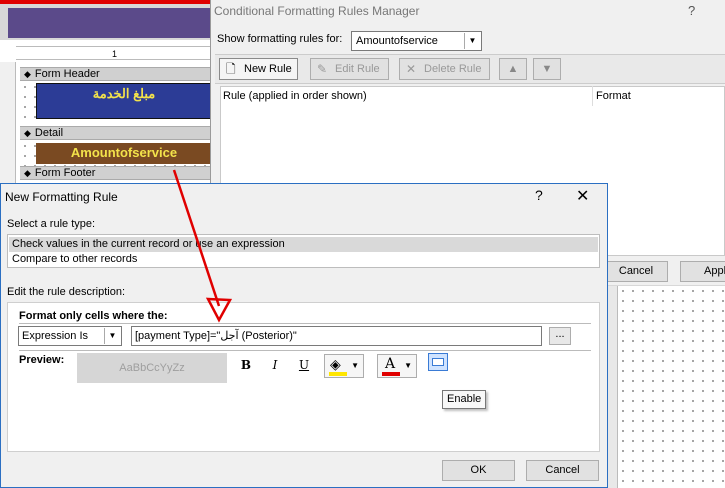 Image resolution: width=725 pixels, height=488 pixels. I want to click on form-header-bar: ◆ Form Header, so click(116, 74).